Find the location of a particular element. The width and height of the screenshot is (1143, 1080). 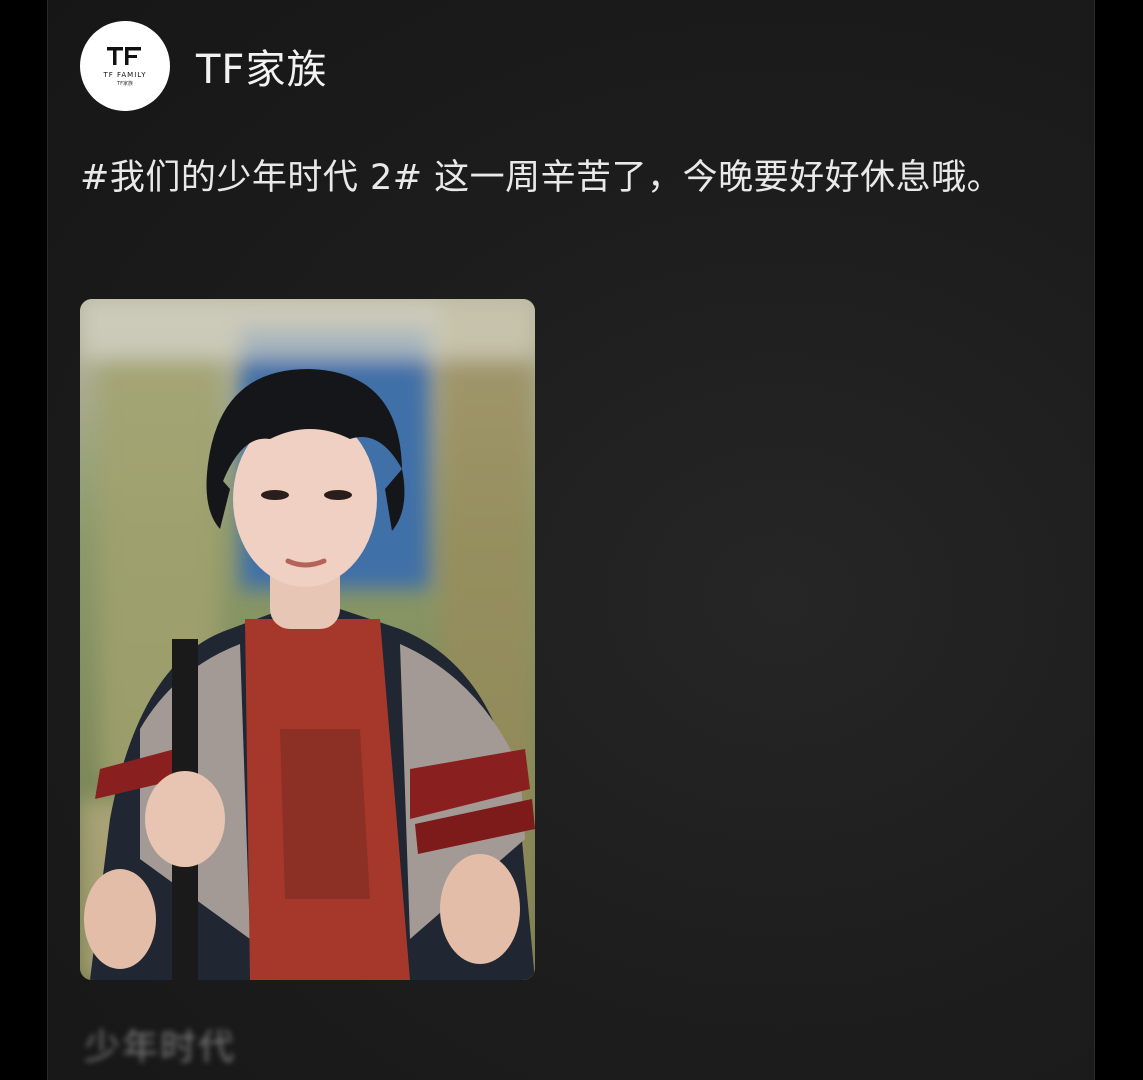

avatar-logo-name: TF FAMILY is located at coordinates (125, 75).